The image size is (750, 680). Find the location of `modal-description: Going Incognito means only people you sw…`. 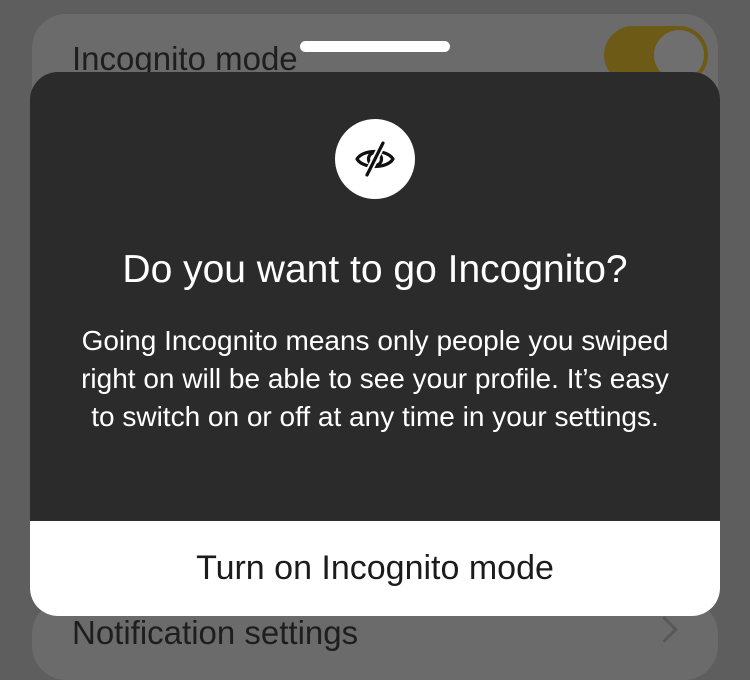

modal-description: Going Incognito means only people you sw… is located at coordinates (375, 378).